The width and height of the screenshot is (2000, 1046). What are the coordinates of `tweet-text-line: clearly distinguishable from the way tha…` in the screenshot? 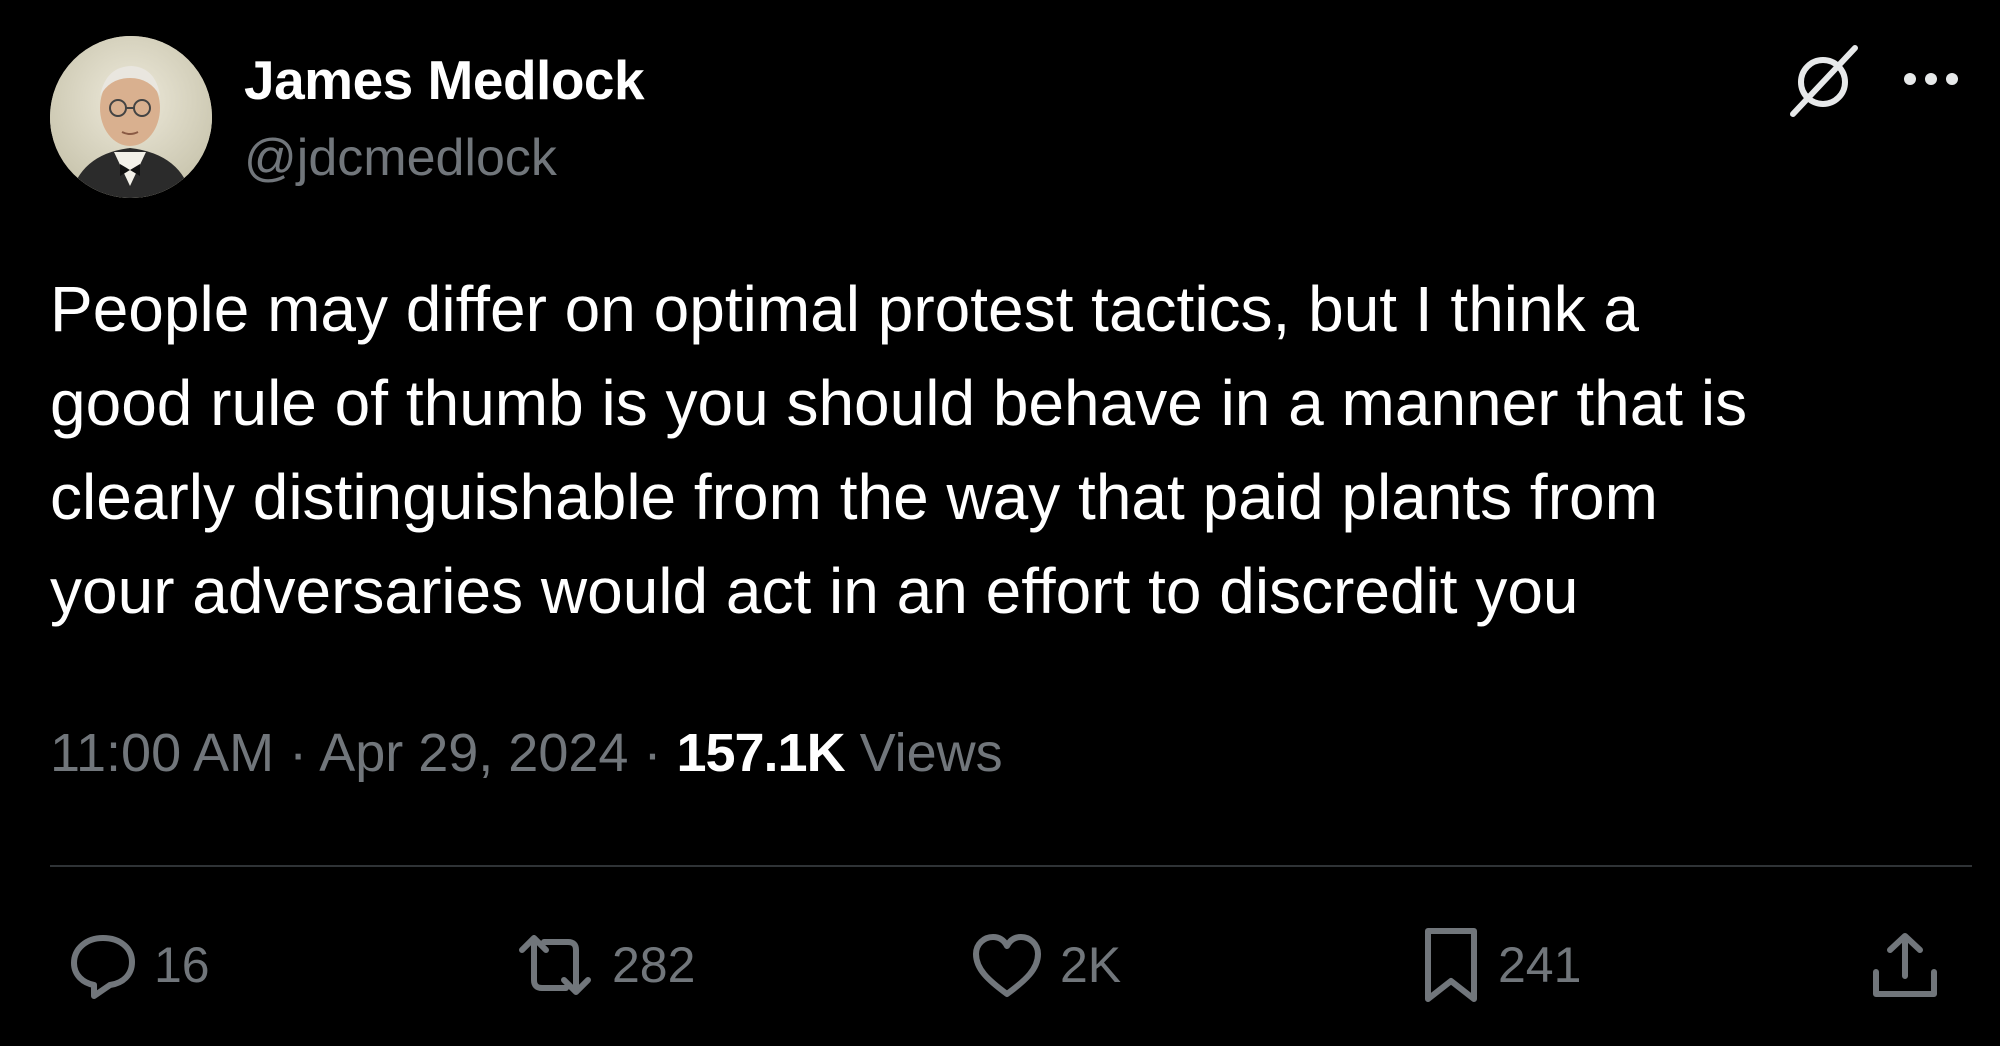 It's located at (854, 497).